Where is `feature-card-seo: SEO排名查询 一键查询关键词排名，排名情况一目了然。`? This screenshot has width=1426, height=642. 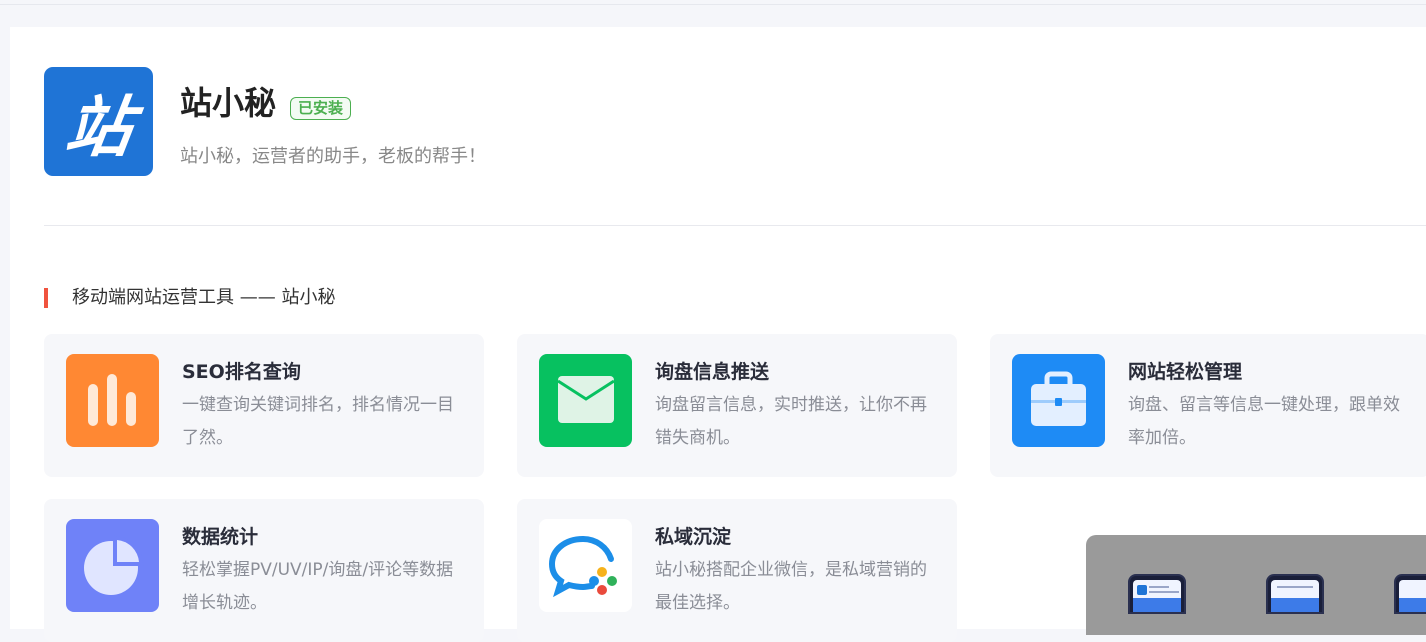 feature-card-seo: SEO排名查询 一键查询关键词排名，排名情况一目了然。 is located at coordinates (264, 405).